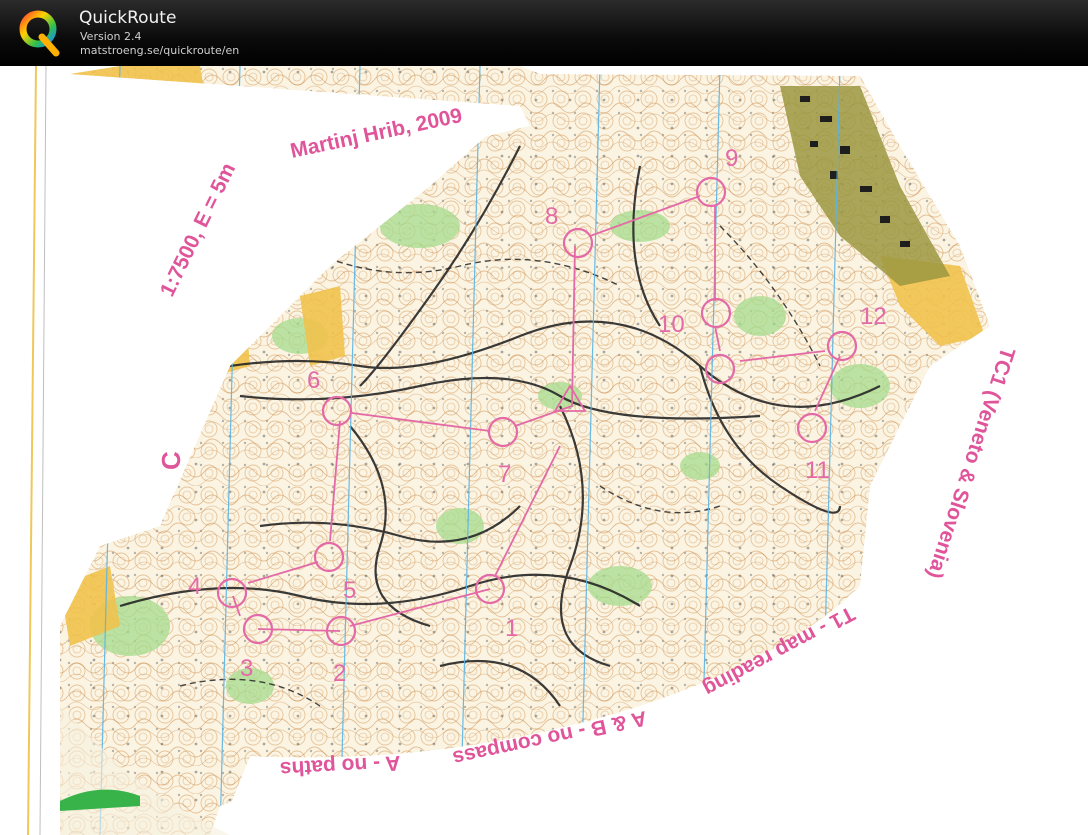  Describe the element at coordinates (194, 586) in the screenshot. I see `control-number-4: 4` at that location.